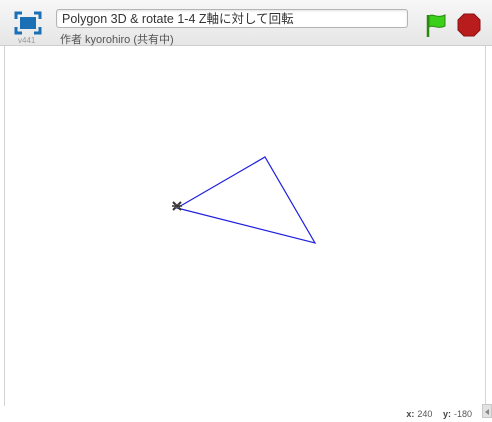 Image resolution: width=492 pixels, height=422 pixels. I want to click on blue-triangle, so click(246, 200).